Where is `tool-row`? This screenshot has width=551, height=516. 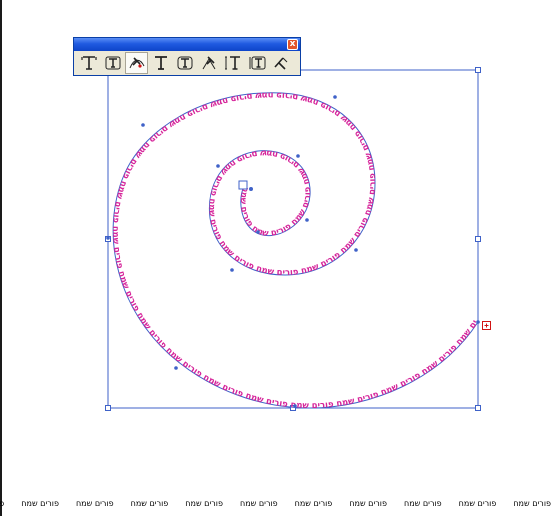
tool-row is located at coordinates (187, 63).